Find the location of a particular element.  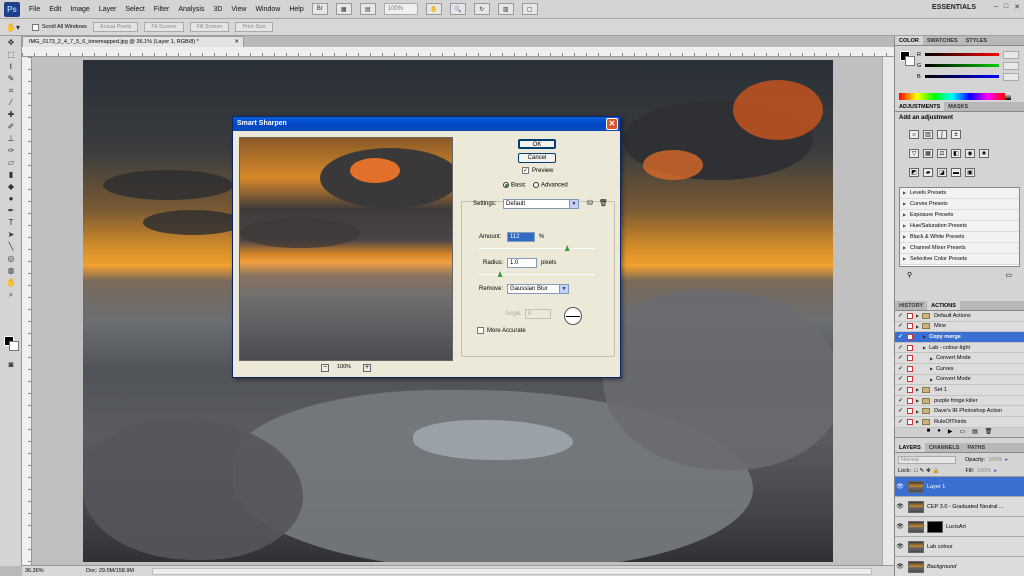

menu-layer: Layer is located at coordinates (108, 9).